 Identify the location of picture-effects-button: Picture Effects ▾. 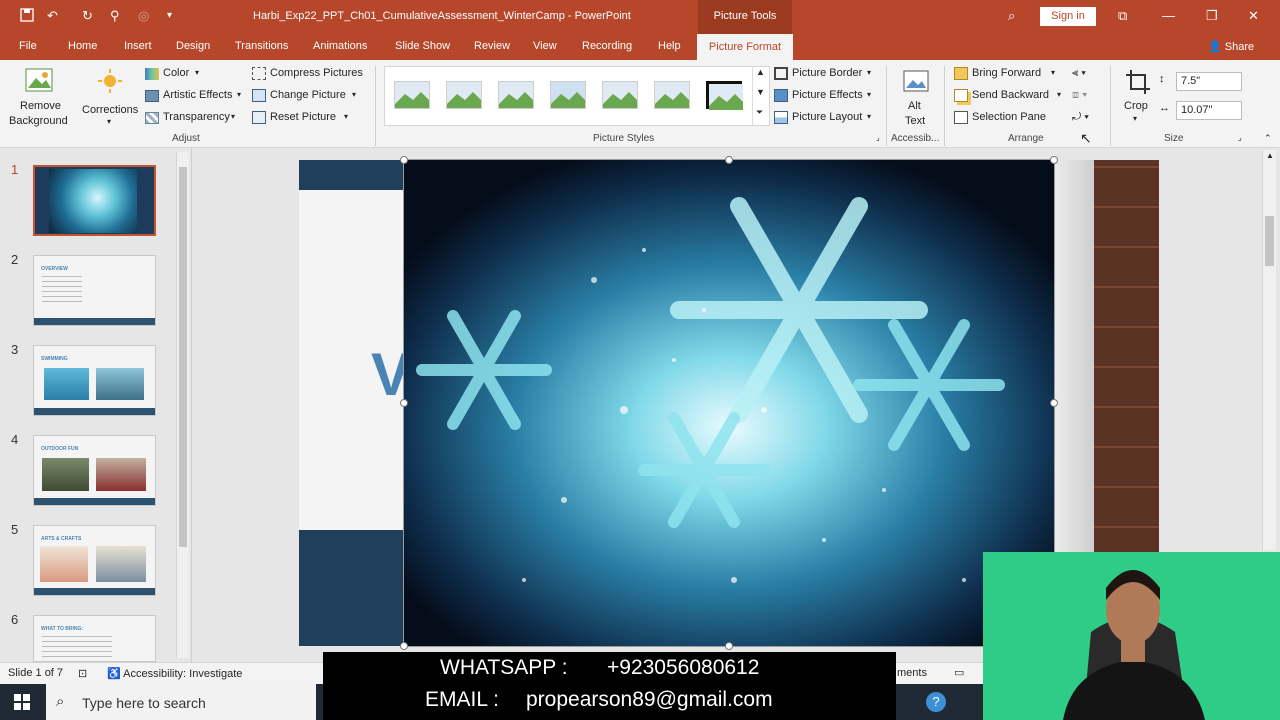
(826, 98).